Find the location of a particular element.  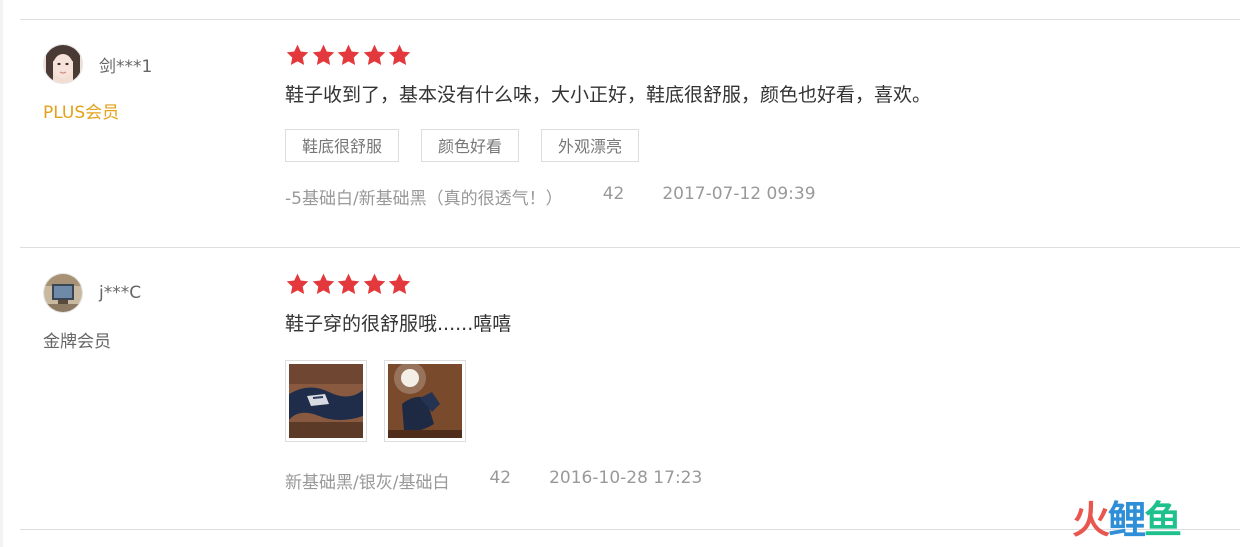

divider-top is located at coordinates (630, 19).